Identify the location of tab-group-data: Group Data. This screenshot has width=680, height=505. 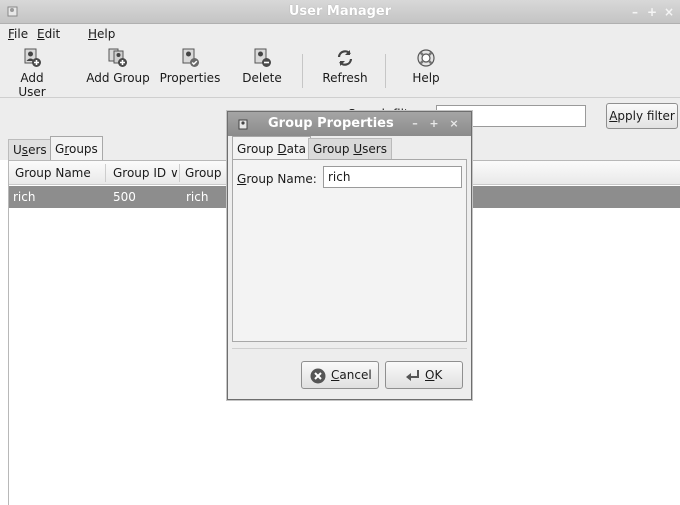
(272, 147).